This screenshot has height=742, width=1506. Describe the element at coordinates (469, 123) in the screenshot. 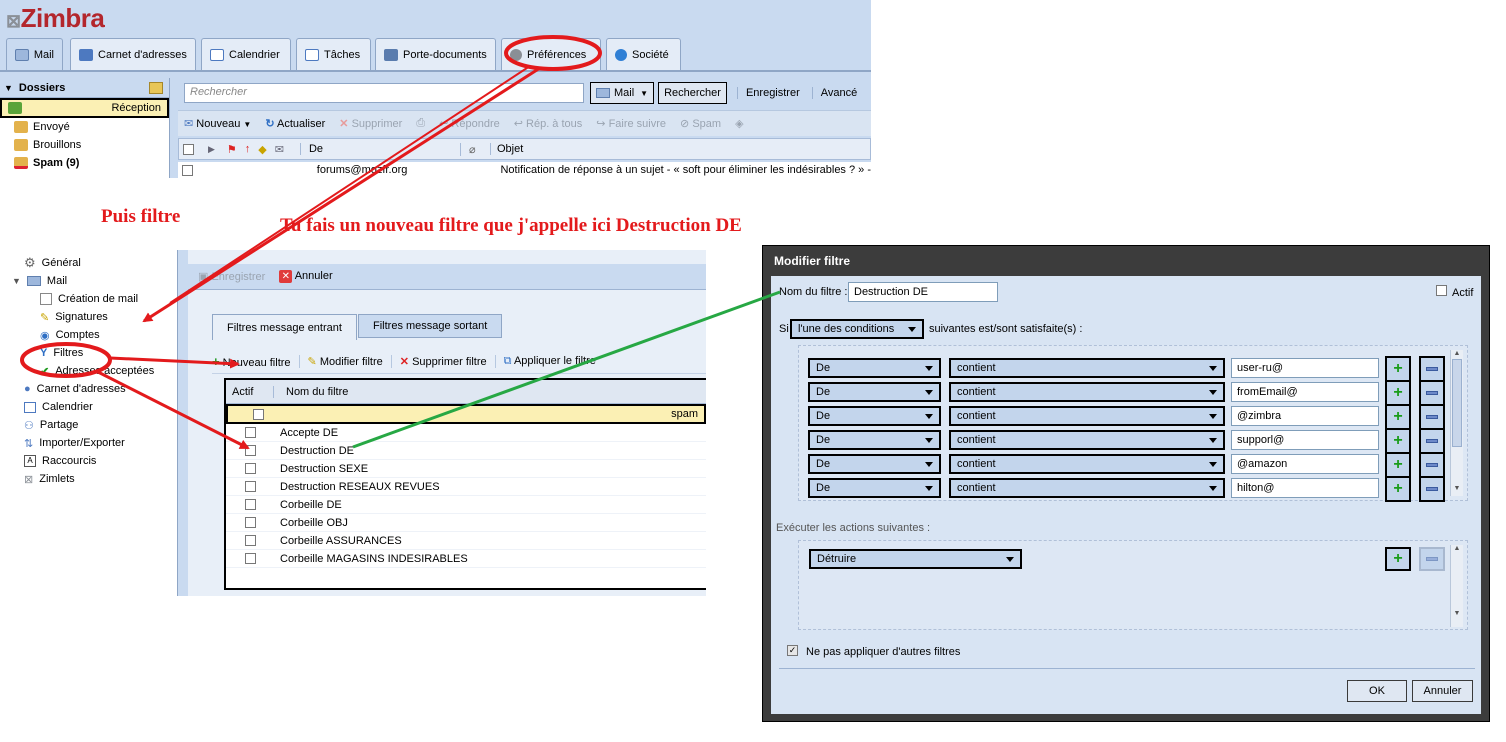

I see `reply-button: ↩ Répondre` at that location.